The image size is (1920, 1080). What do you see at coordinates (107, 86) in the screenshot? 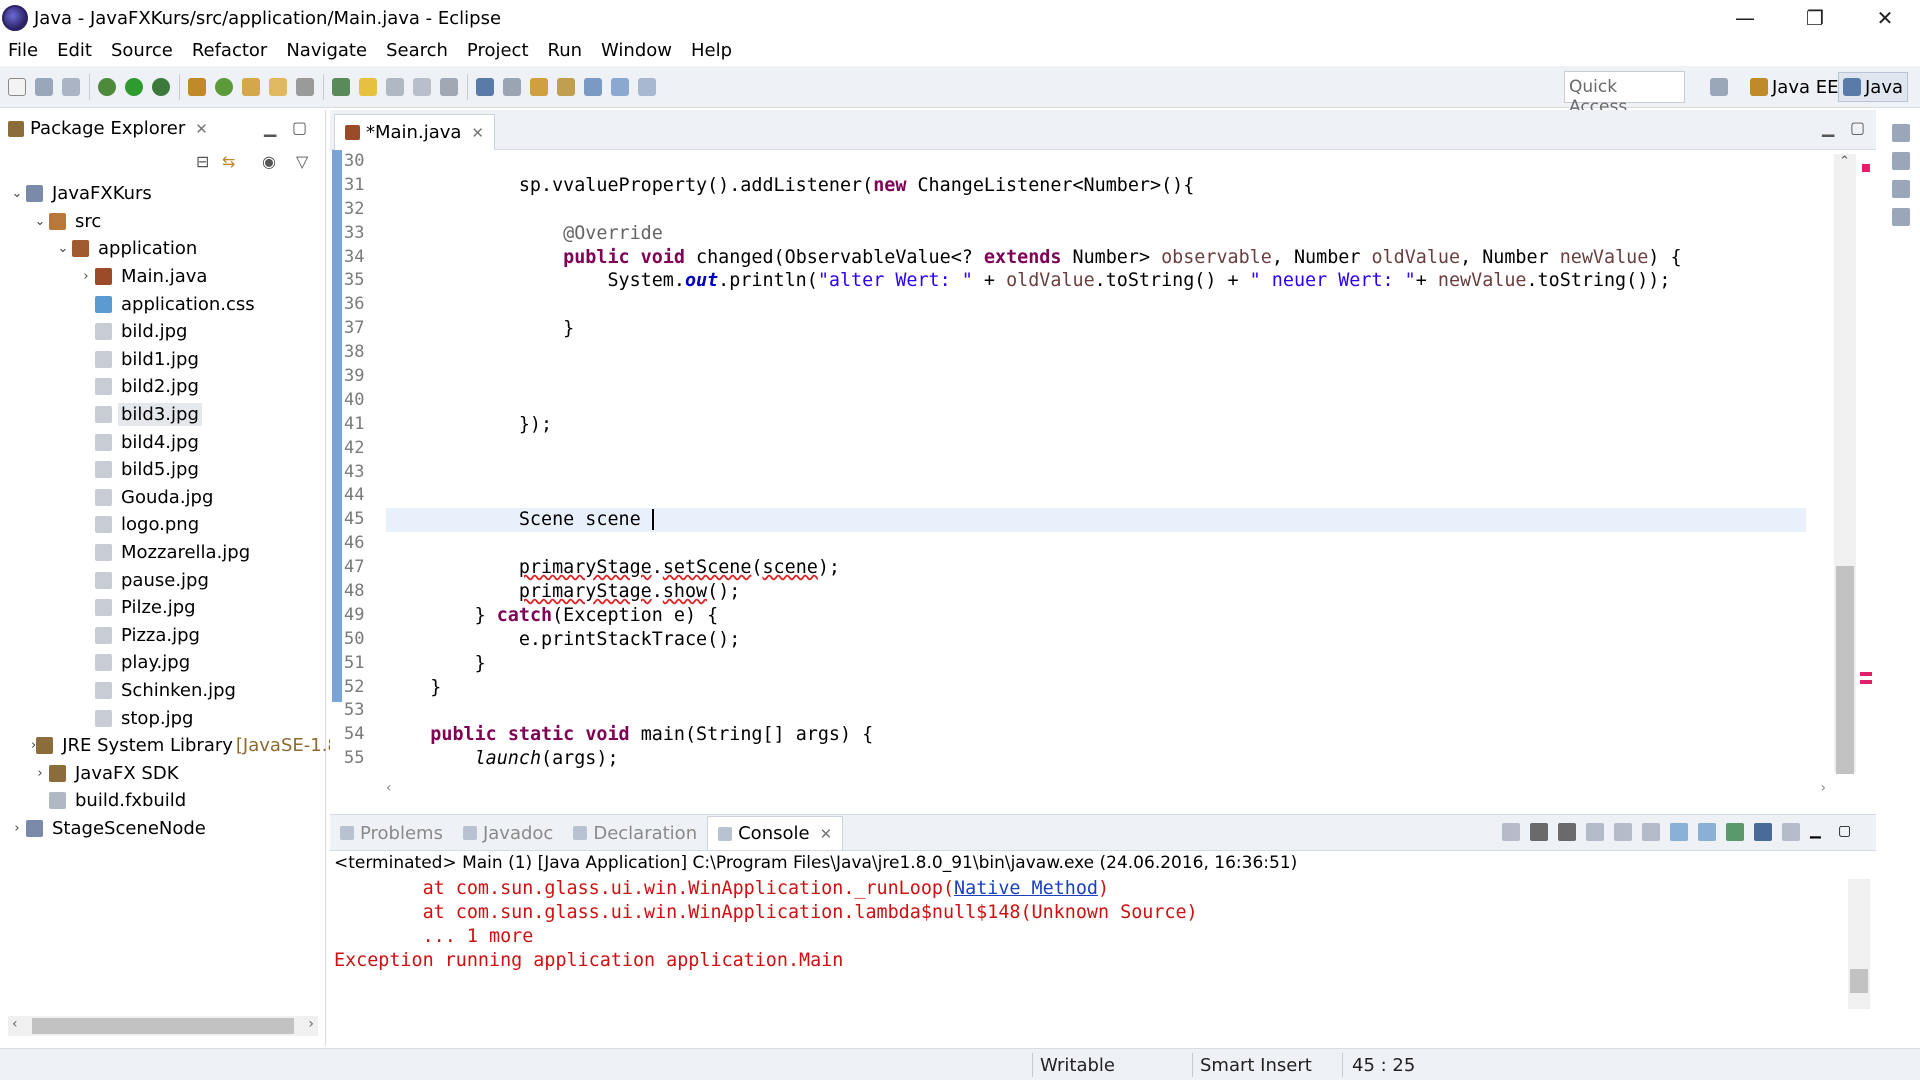
I see `debug-icon` at bounding box center [107, 86].